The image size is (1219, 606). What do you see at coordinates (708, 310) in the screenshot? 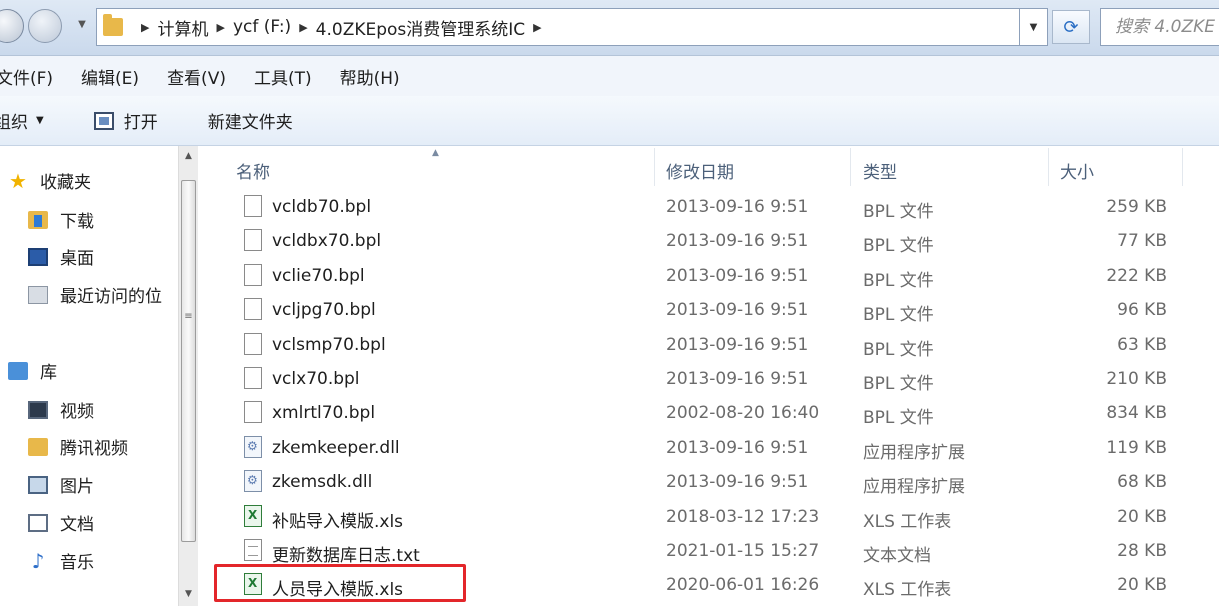
I see `file-row: vcljpg70.bpl 2013-09-16 9:51 BPL 文件 96 KB` at bounding box center [708, 310].